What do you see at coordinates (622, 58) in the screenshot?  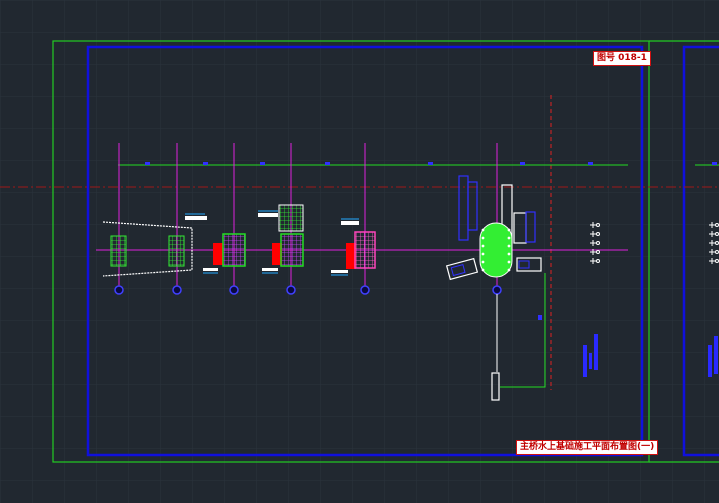 I see `drawing-number-label: 图号 018-1` at bounding box center [622, 58].